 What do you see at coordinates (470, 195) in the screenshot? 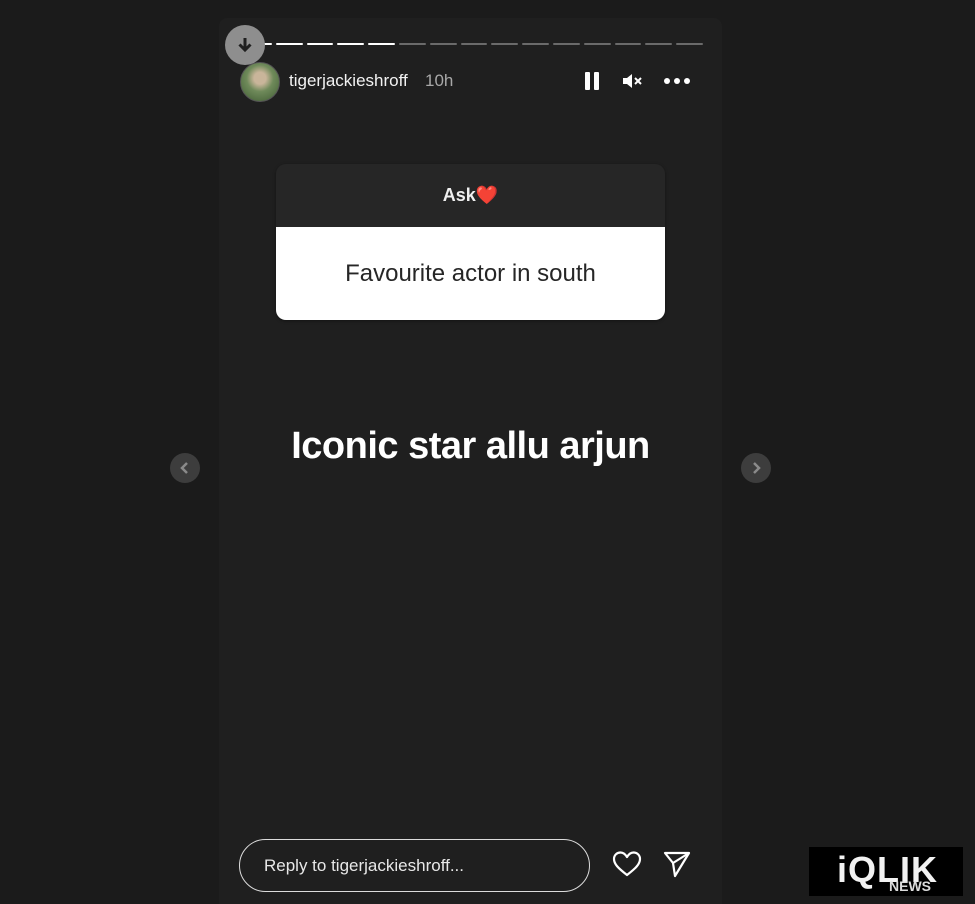
I see `question-sticker-header: Ask❤️` at bounding box center [470, 195].